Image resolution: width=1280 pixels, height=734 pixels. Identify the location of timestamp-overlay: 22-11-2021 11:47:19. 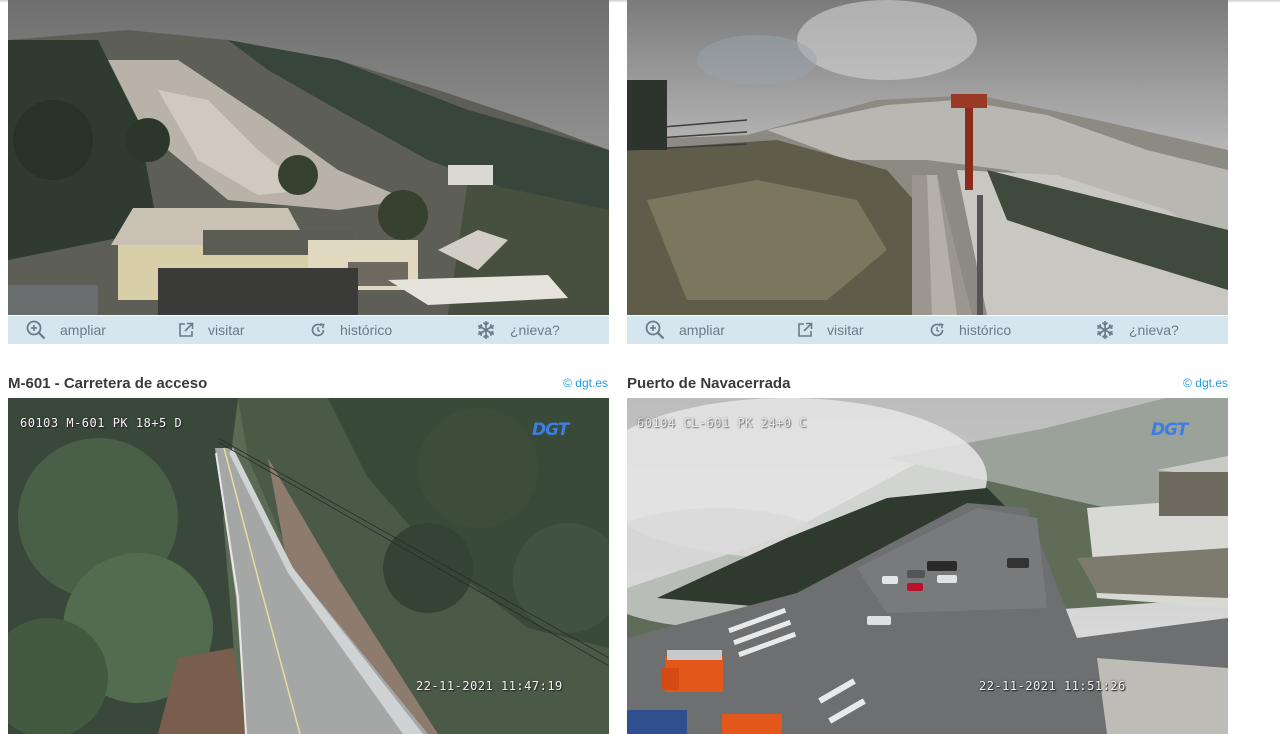
(489, 686).